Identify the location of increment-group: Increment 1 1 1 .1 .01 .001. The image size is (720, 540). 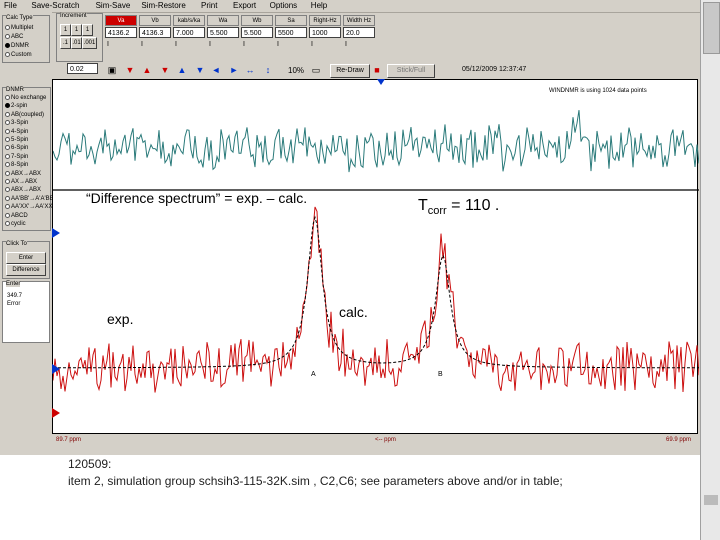
(79, 37).